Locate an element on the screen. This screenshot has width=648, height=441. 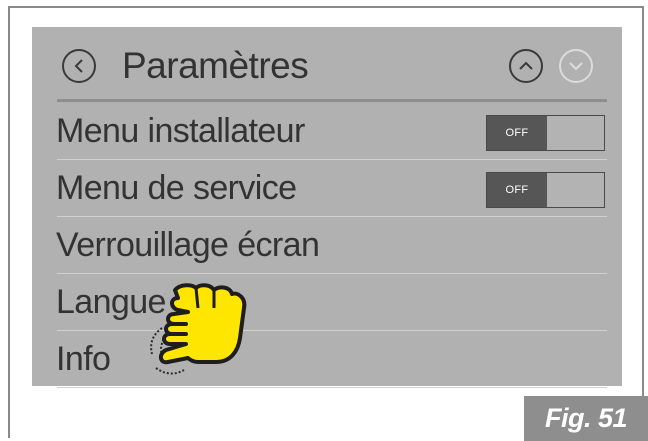
menu-item-service: Menu de service OFF is located at coordinates (327, 188).